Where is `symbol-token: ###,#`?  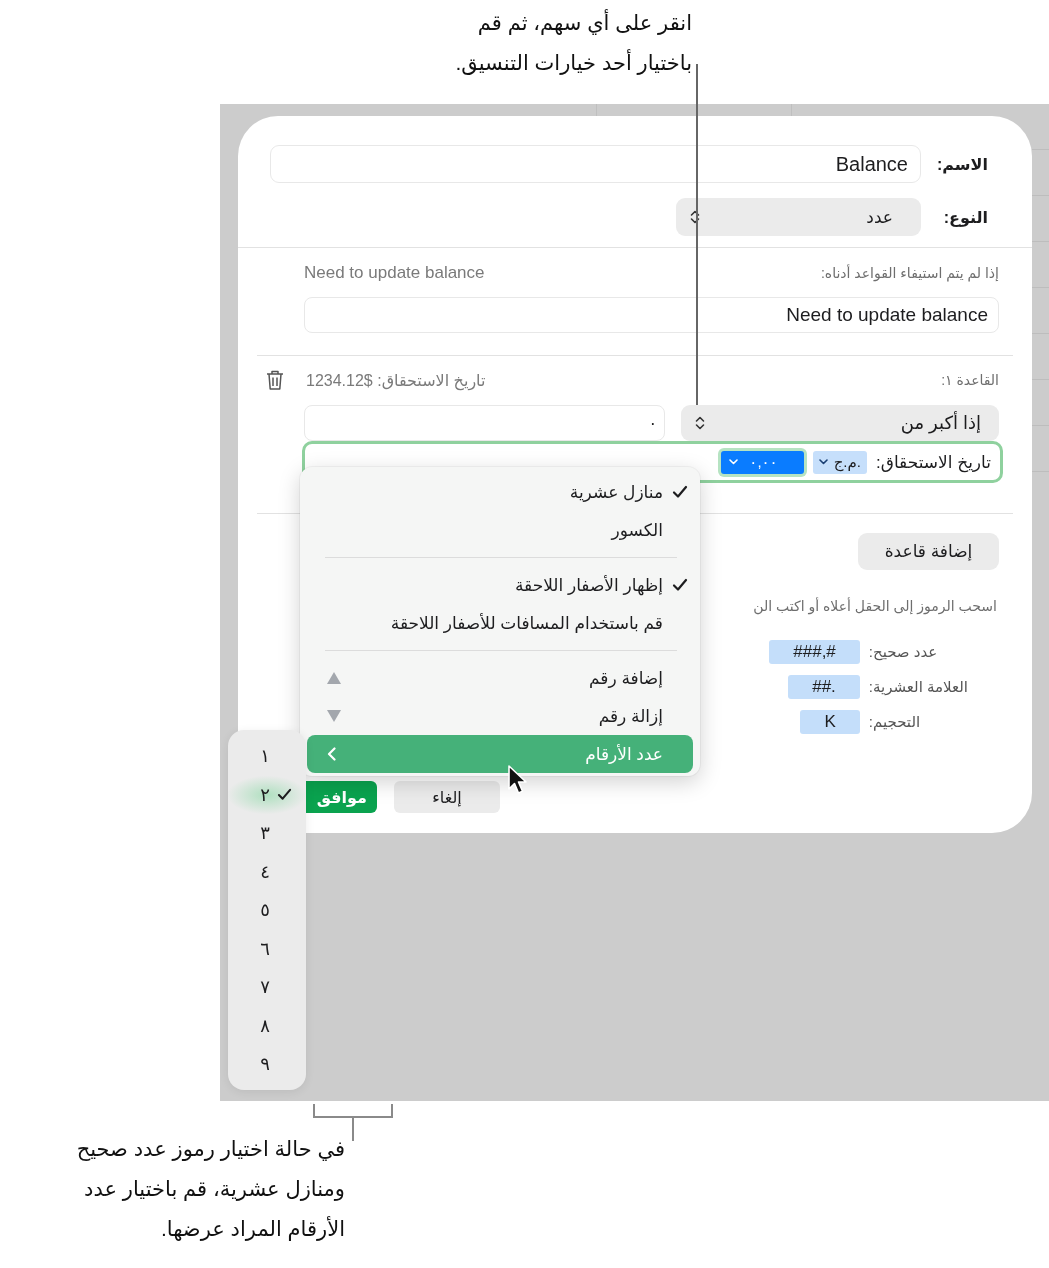 symbol-token: ###,# is located at coordinates (814, 652).